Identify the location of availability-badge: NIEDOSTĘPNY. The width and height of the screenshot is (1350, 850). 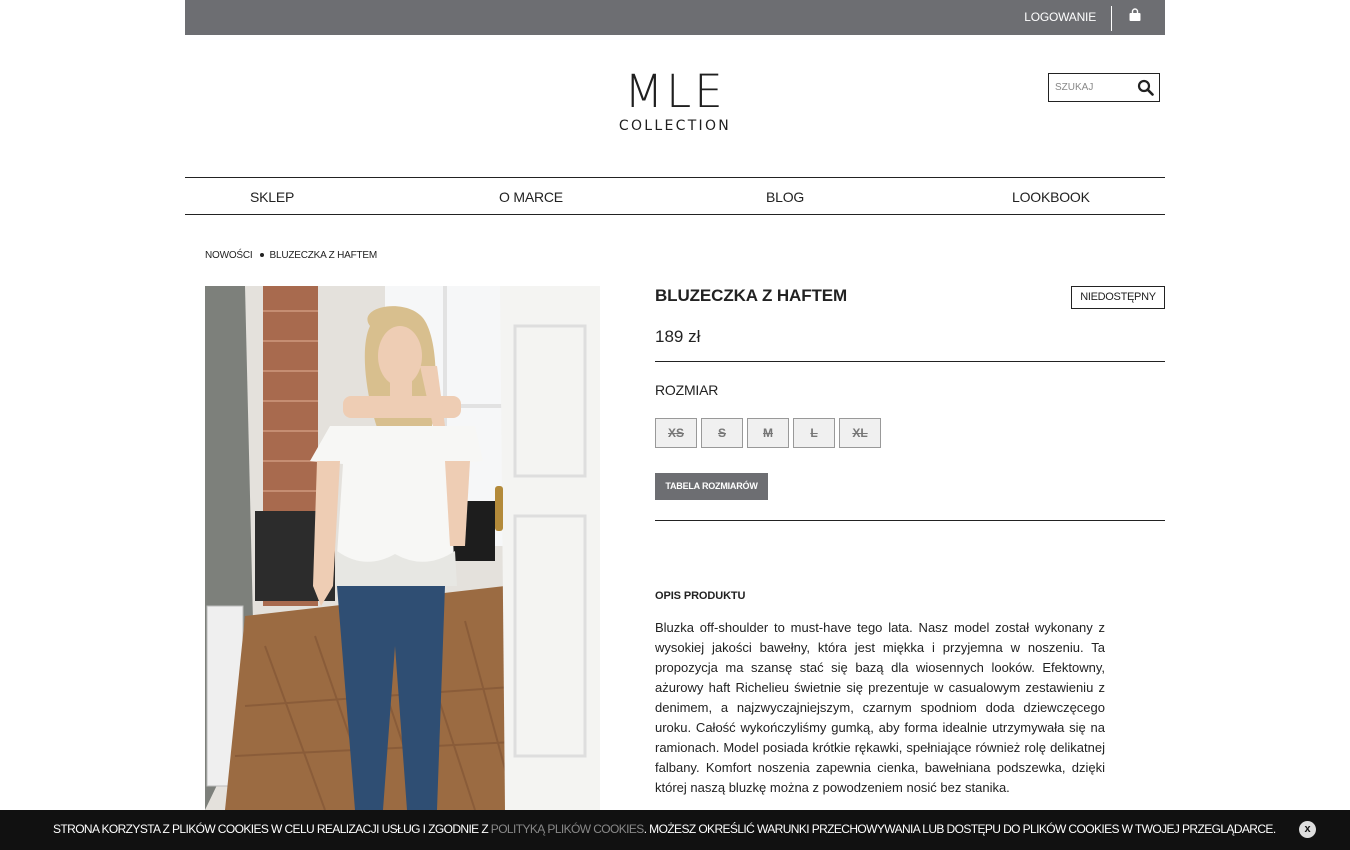
(1118, 297).